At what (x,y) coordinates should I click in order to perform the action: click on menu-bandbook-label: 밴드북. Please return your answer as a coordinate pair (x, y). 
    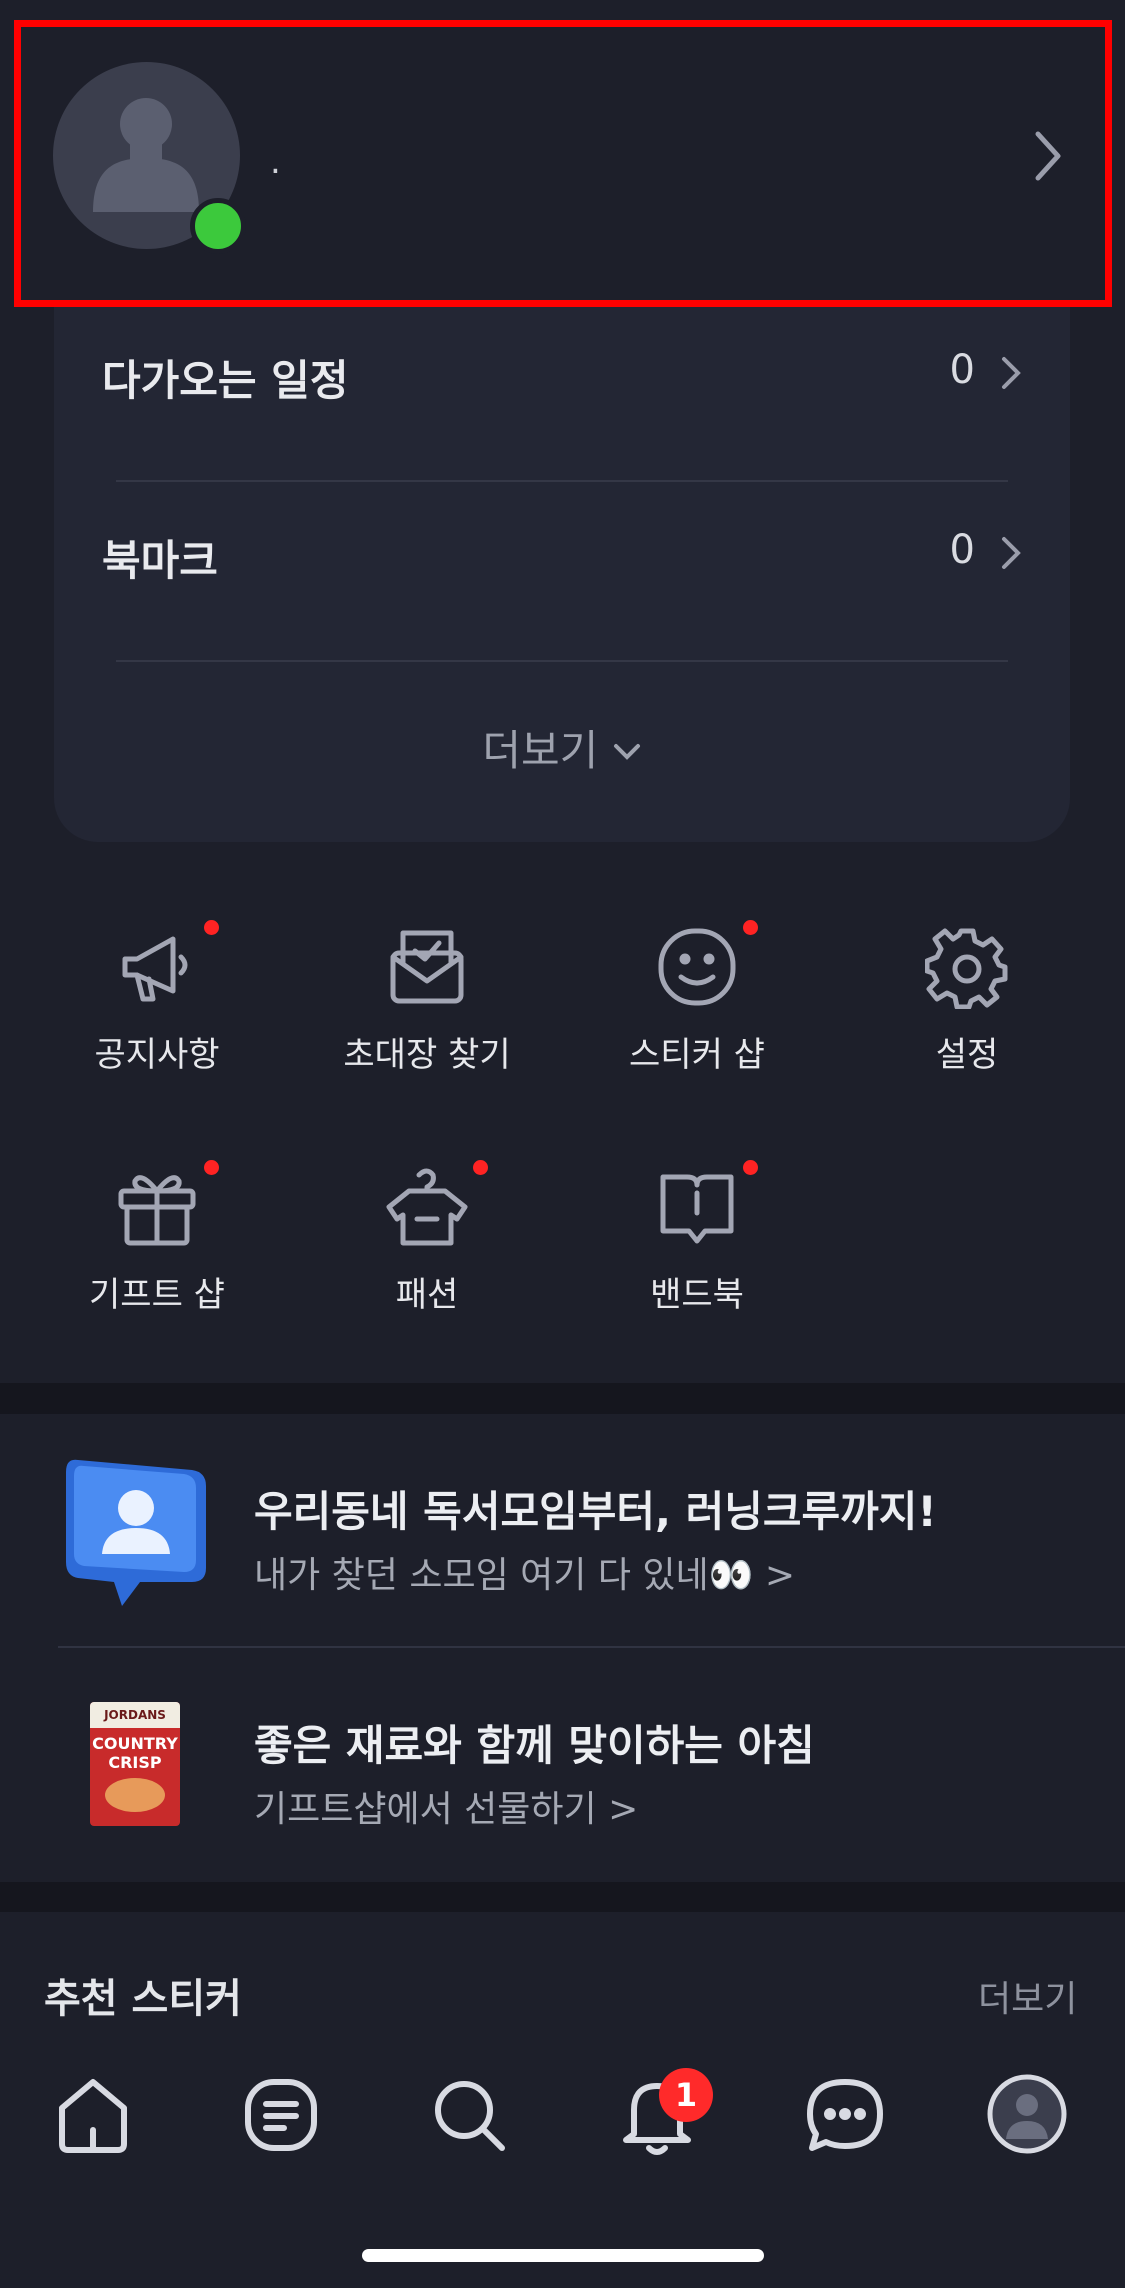
    Looking at the image, I should click on (697, 1295).